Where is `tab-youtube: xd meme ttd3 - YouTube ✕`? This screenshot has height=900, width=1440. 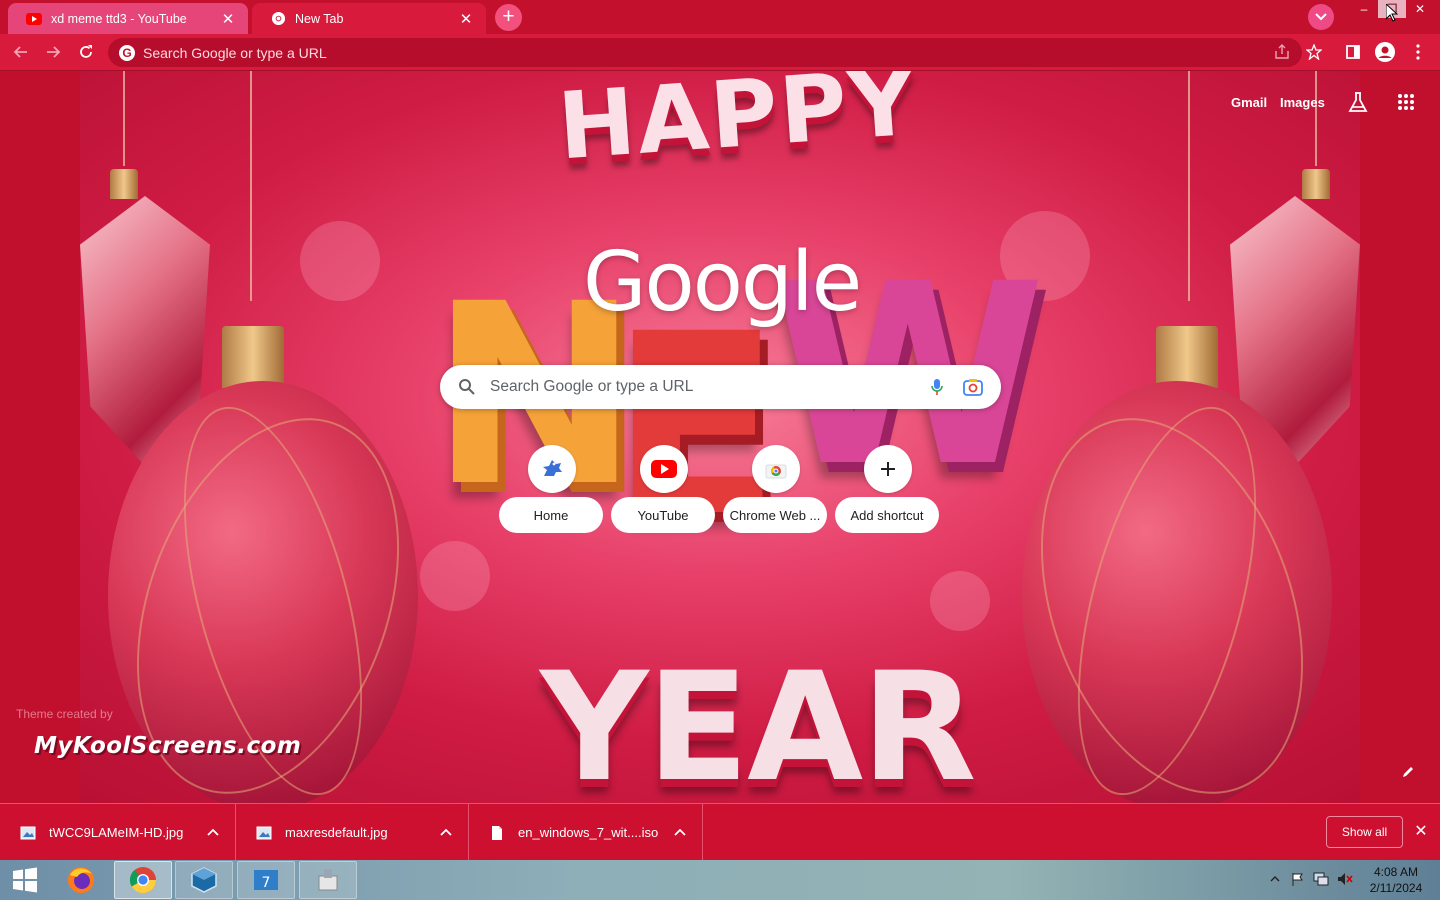 tab-youtube: xd meme ttd3 - YouTube ✕ is located at coordinates (128, 18).